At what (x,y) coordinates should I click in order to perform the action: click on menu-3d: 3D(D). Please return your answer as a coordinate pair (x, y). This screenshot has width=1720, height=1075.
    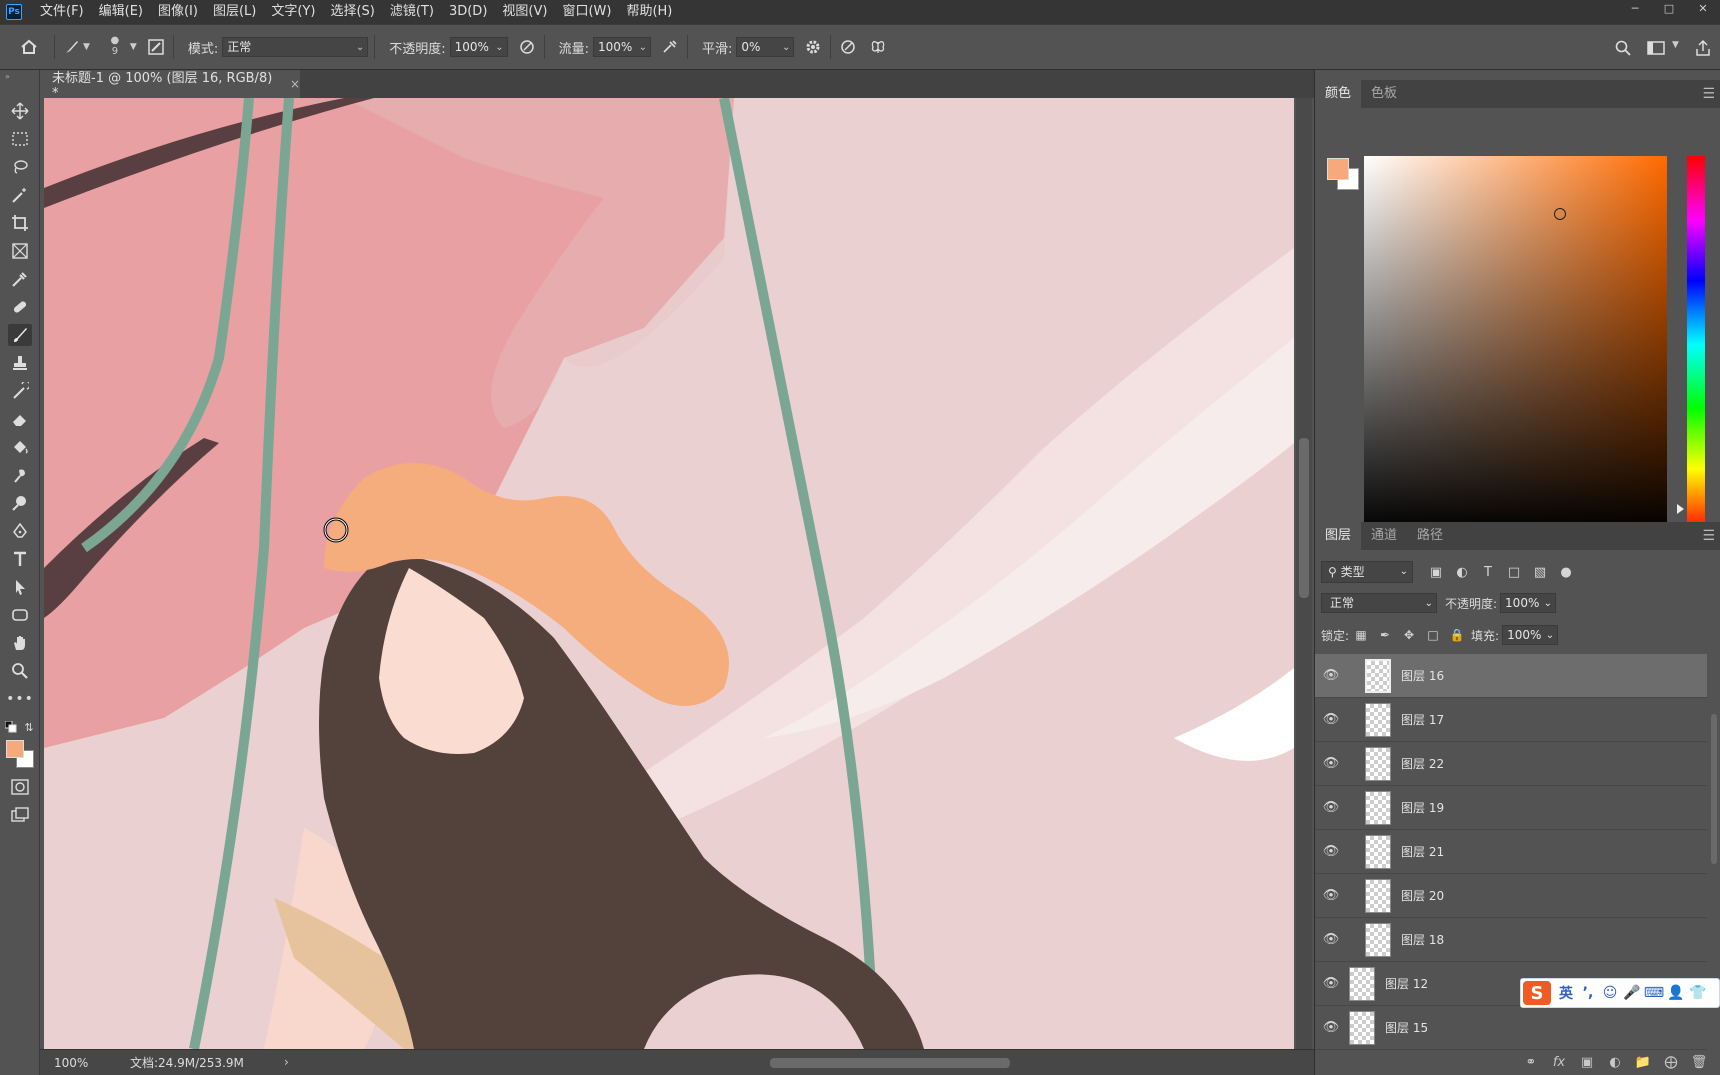
    Looking at the image, I should click on (468, 12).